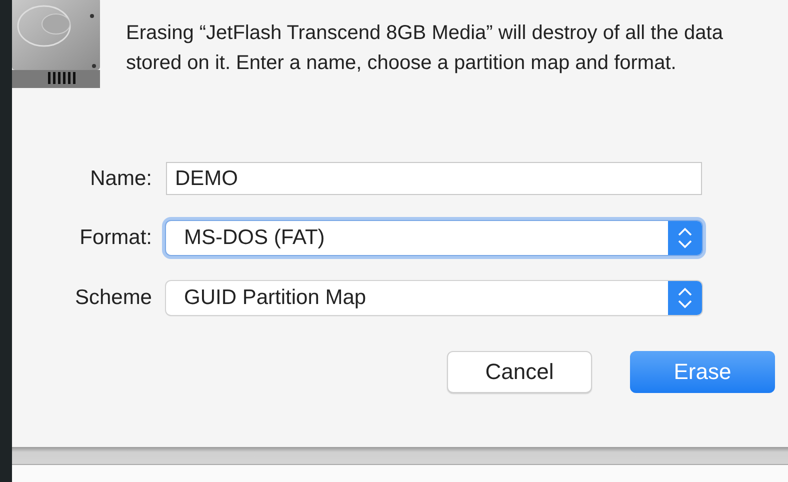  What do you see at coordinates (434, 178) in the screenshot?
I see `name-field: DEMO` at bounding box center [434, 178].